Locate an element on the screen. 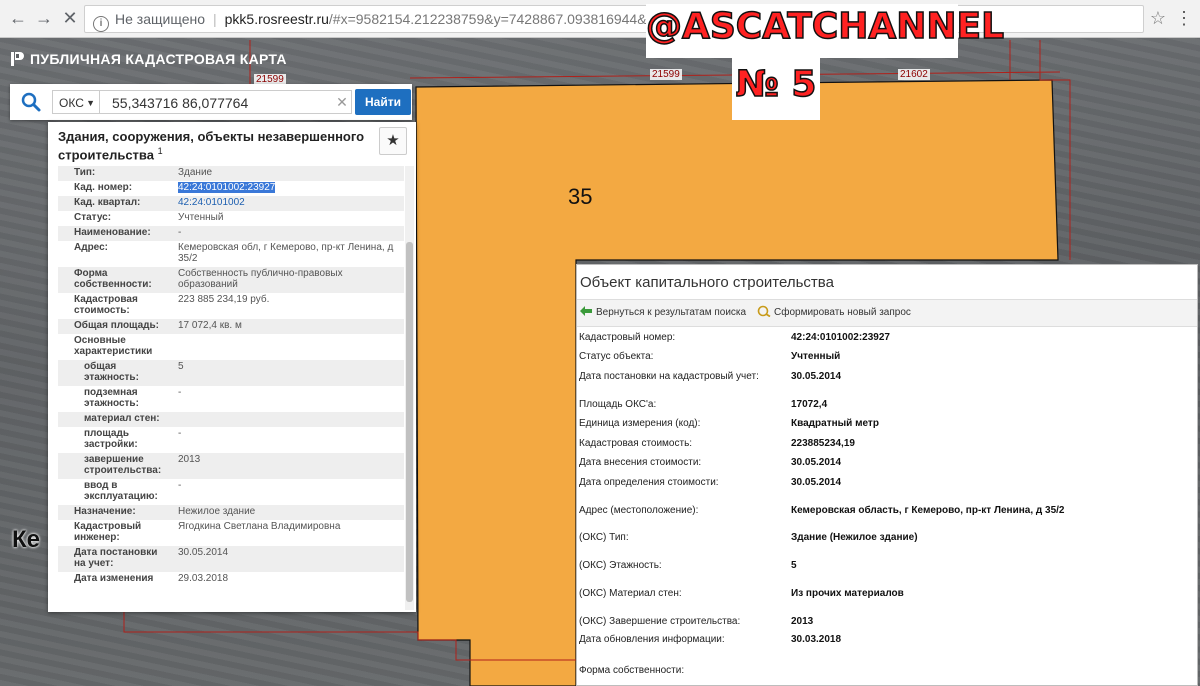 The height and width of the screenshot is (686, 1200). parcel-number-label: 35 is located at coordinates (580, 196).